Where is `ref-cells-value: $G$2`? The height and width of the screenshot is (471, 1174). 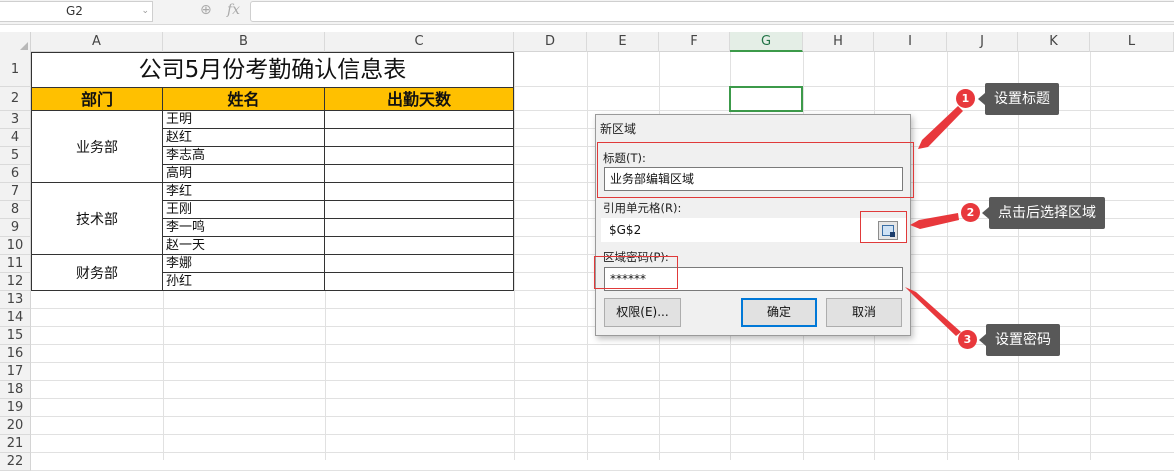 ref-cells-value: $G$2 is located at coordinates (625, 230).